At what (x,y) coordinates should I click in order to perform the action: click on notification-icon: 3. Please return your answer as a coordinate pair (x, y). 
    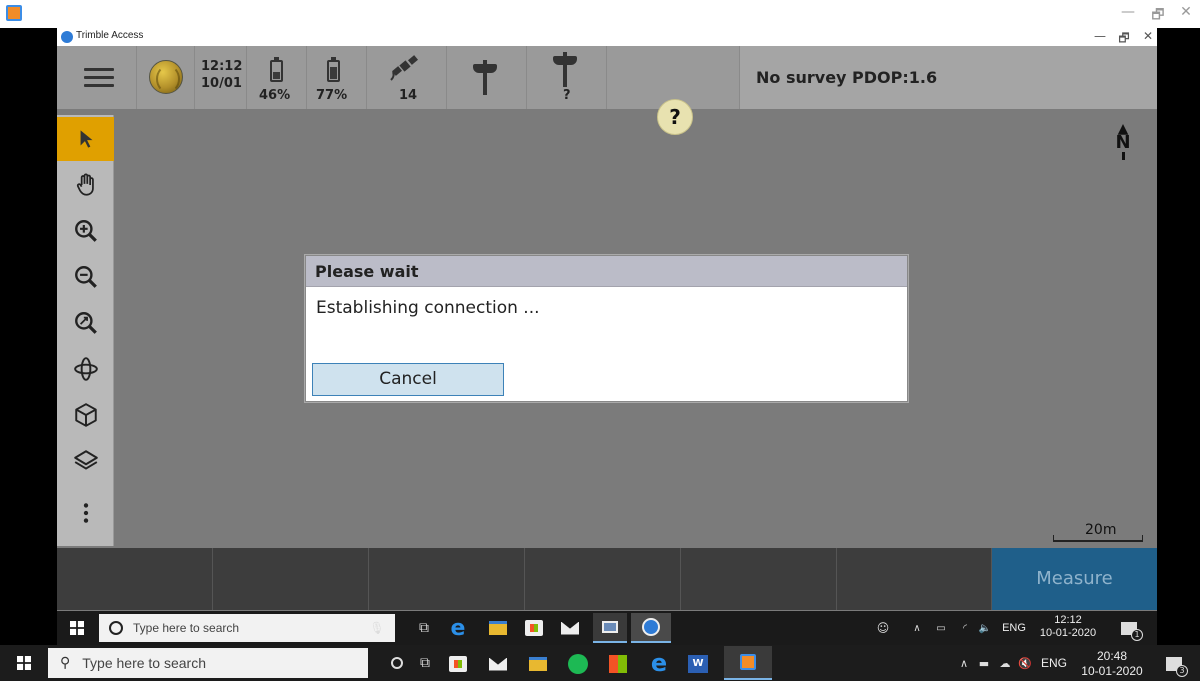
    Looking at the image, I should click on (1177, 667).